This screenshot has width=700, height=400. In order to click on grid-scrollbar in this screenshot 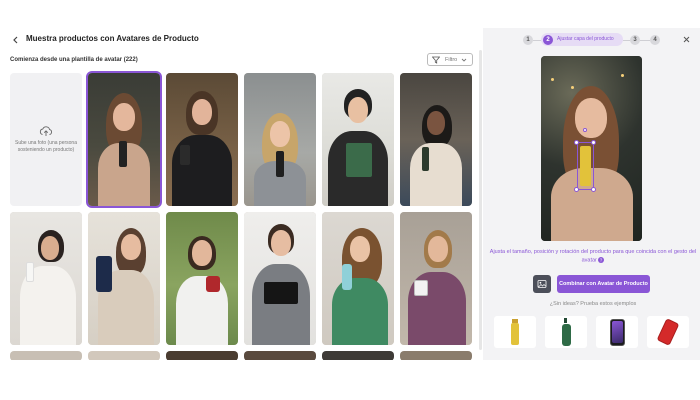, I will do `click(480, 200)`.